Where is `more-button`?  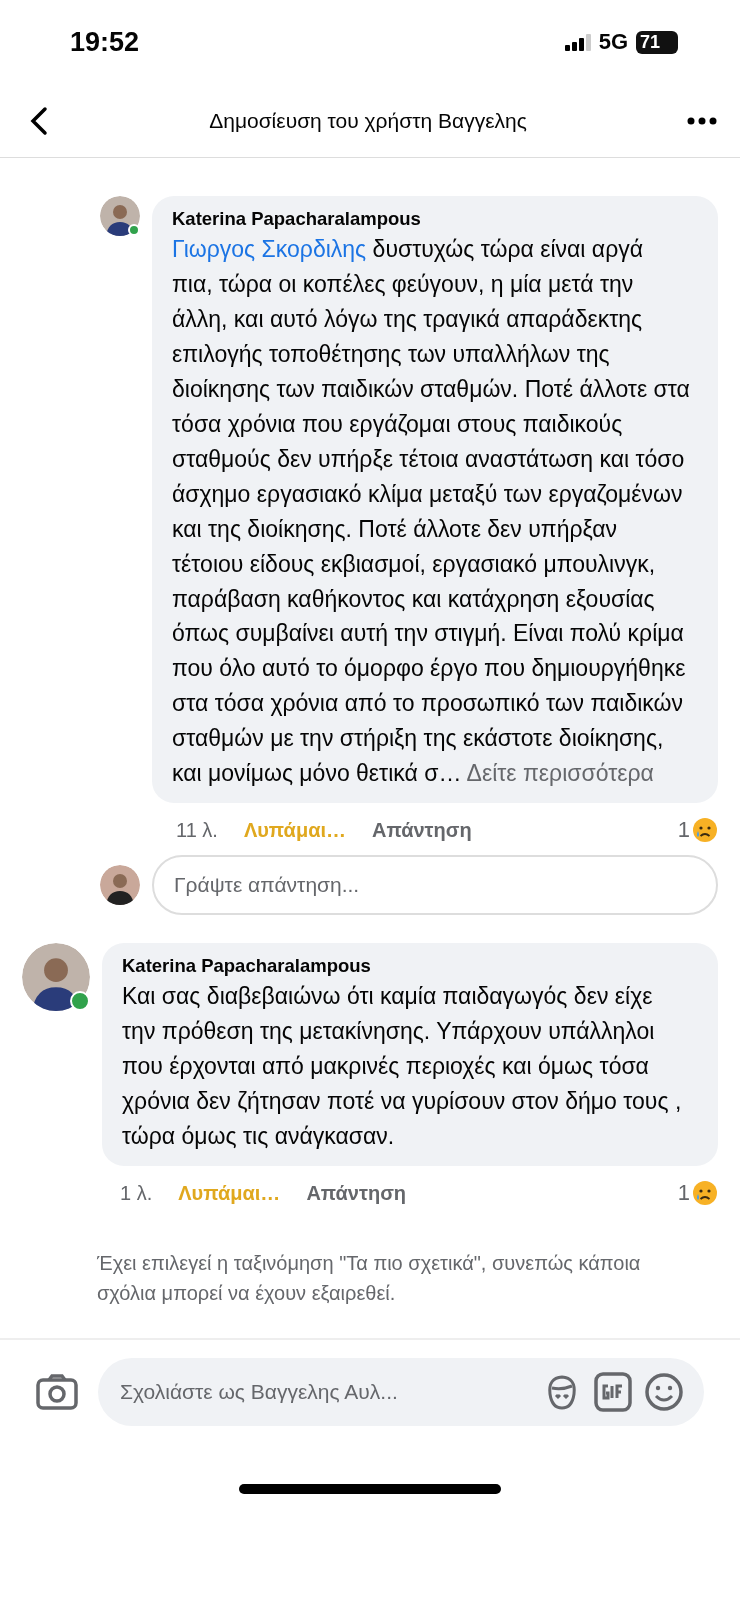 more-button is located at coordinates (702, 120).